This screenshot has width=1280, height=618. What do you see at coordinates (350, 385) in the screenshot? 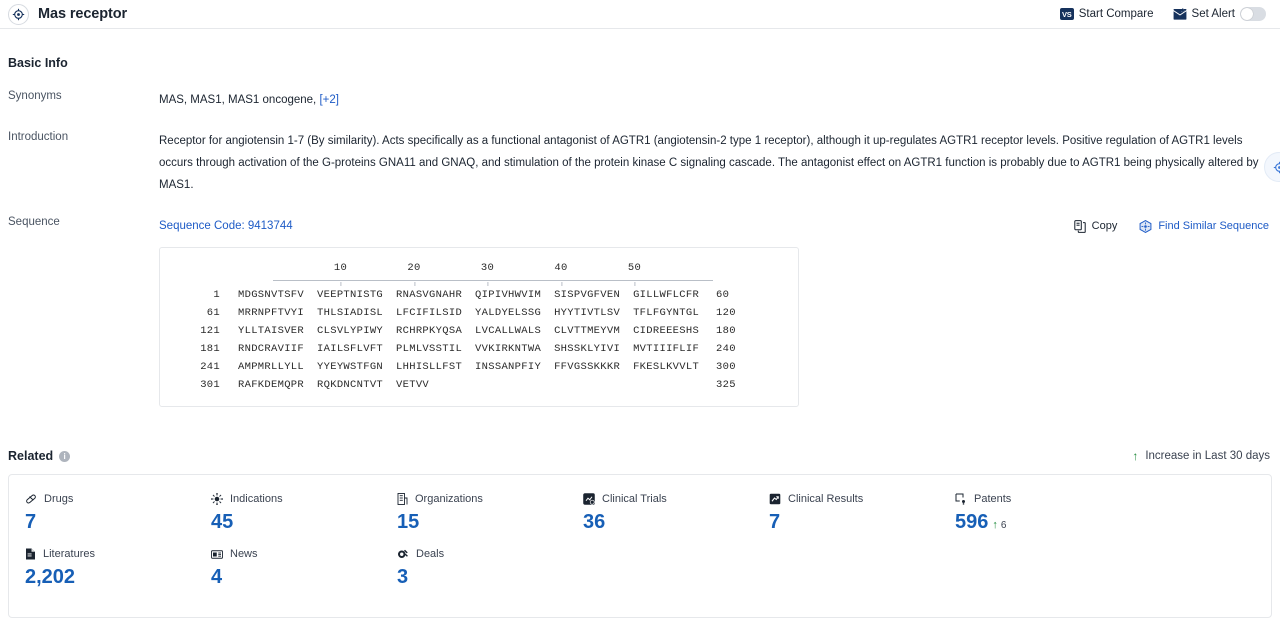
I see `sequence-chunk: RQKDNCNTVT` at bounding box center [350, 385].